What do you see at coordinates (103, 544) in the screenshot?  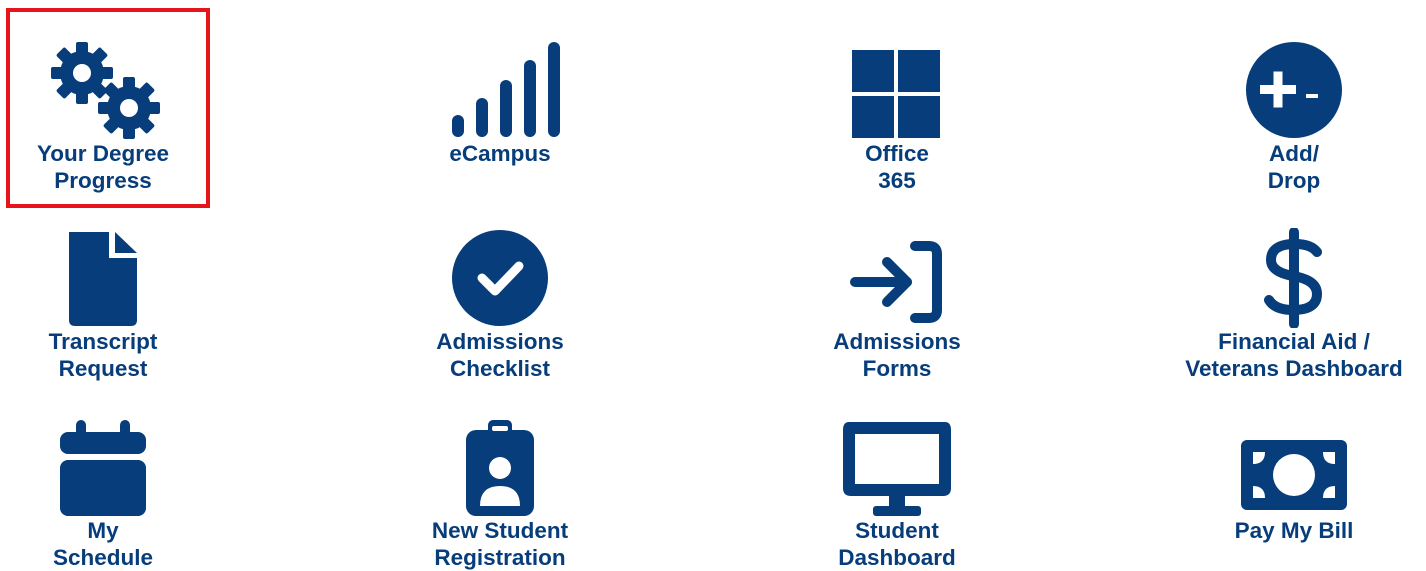 I see `tile-label: My Schedule` at bounding box center [103, 544].